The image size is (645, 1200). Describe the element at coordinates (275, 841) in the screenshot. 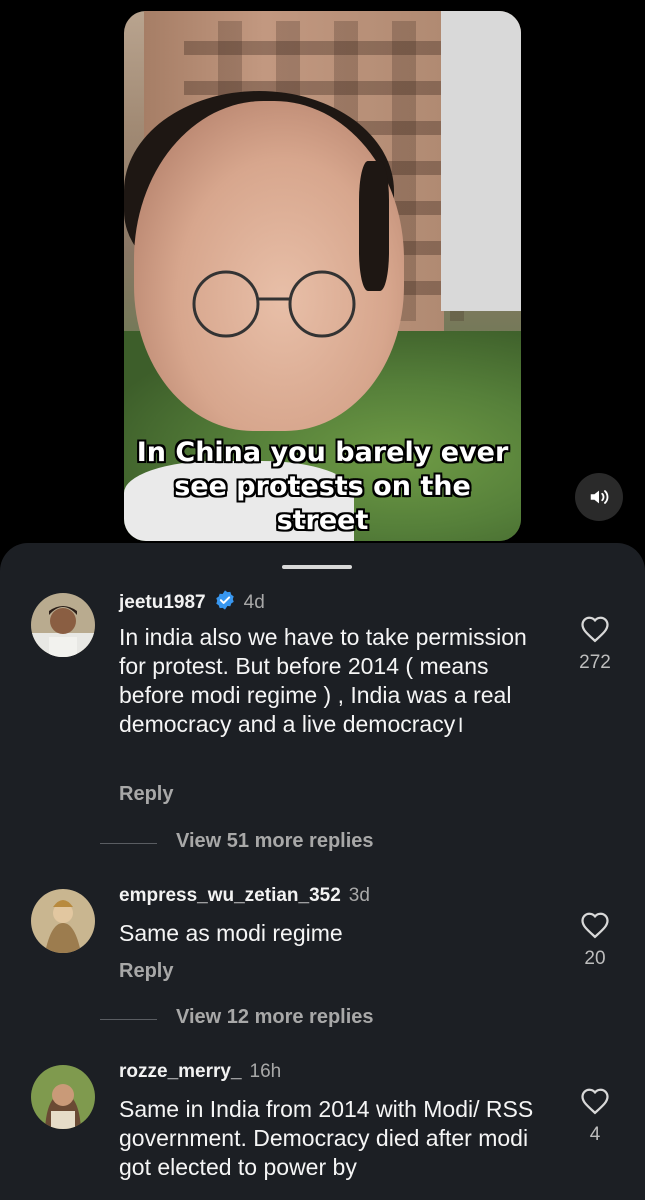

I see `view-replies-label: View 51 more replies` at that location.